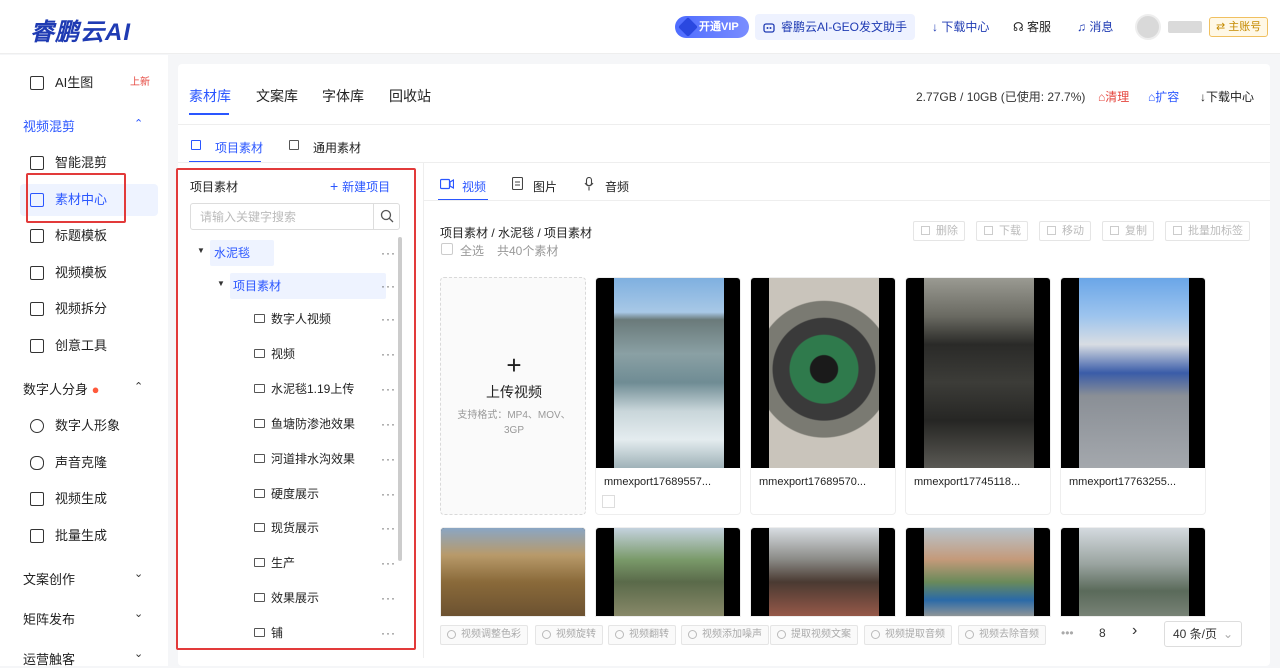 The image size is (1280, 668). What do you see at coordinates (37, 273) in the screenshot?
I see `layout-icon` at bounding box center [37, 273].